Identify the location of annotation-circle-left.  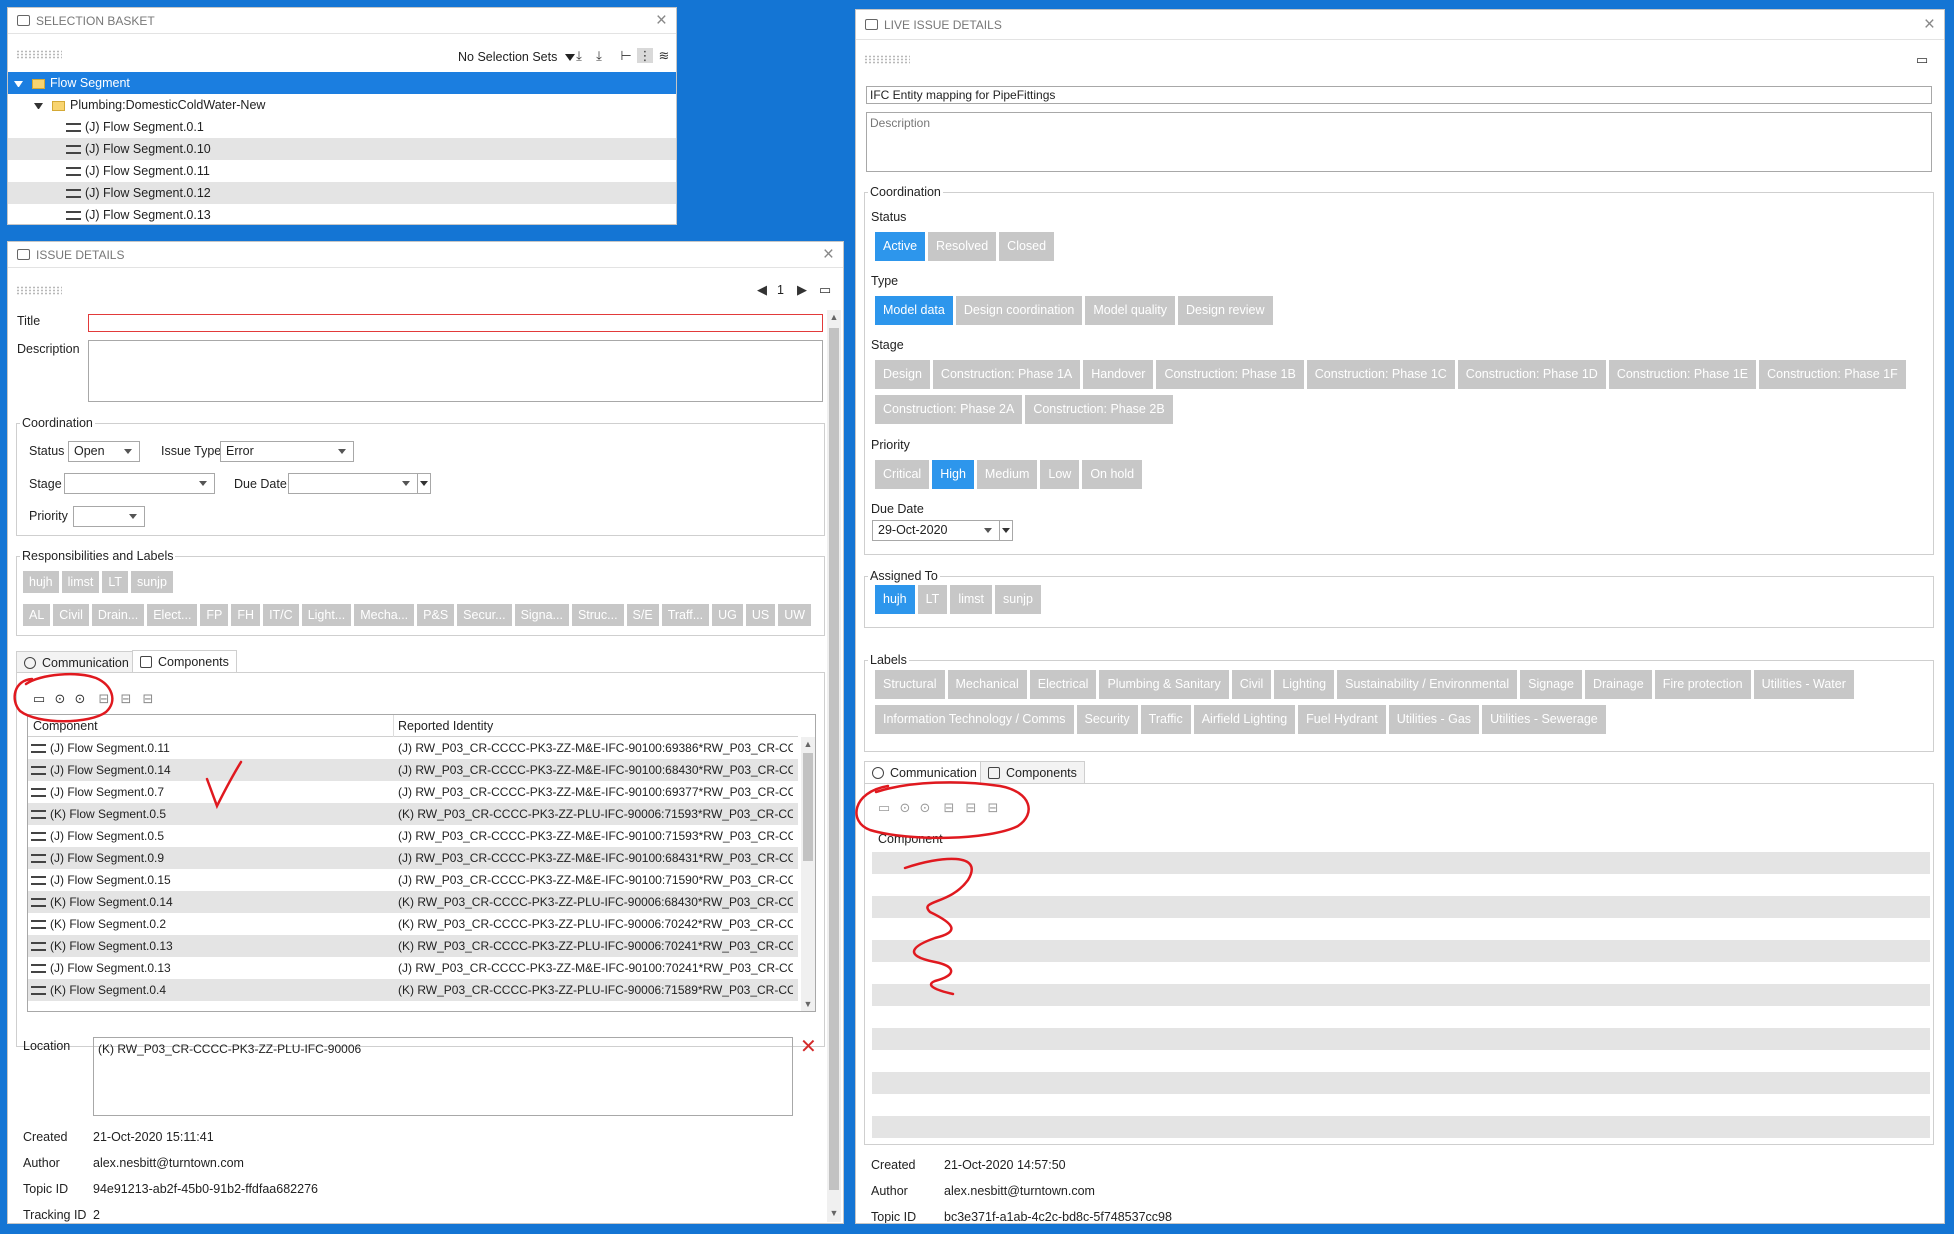
(521, 834).